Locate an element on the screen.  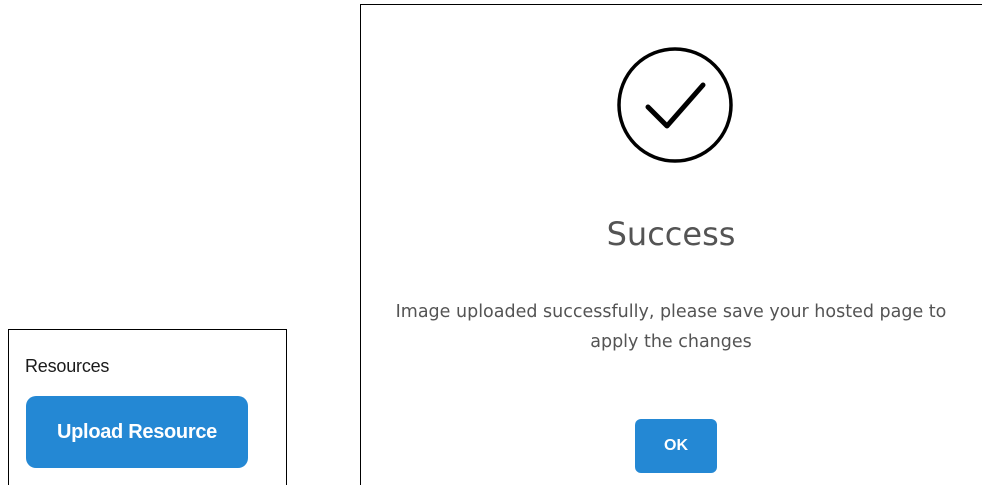
dialog-title: Success is located at coordinates (671, 234).